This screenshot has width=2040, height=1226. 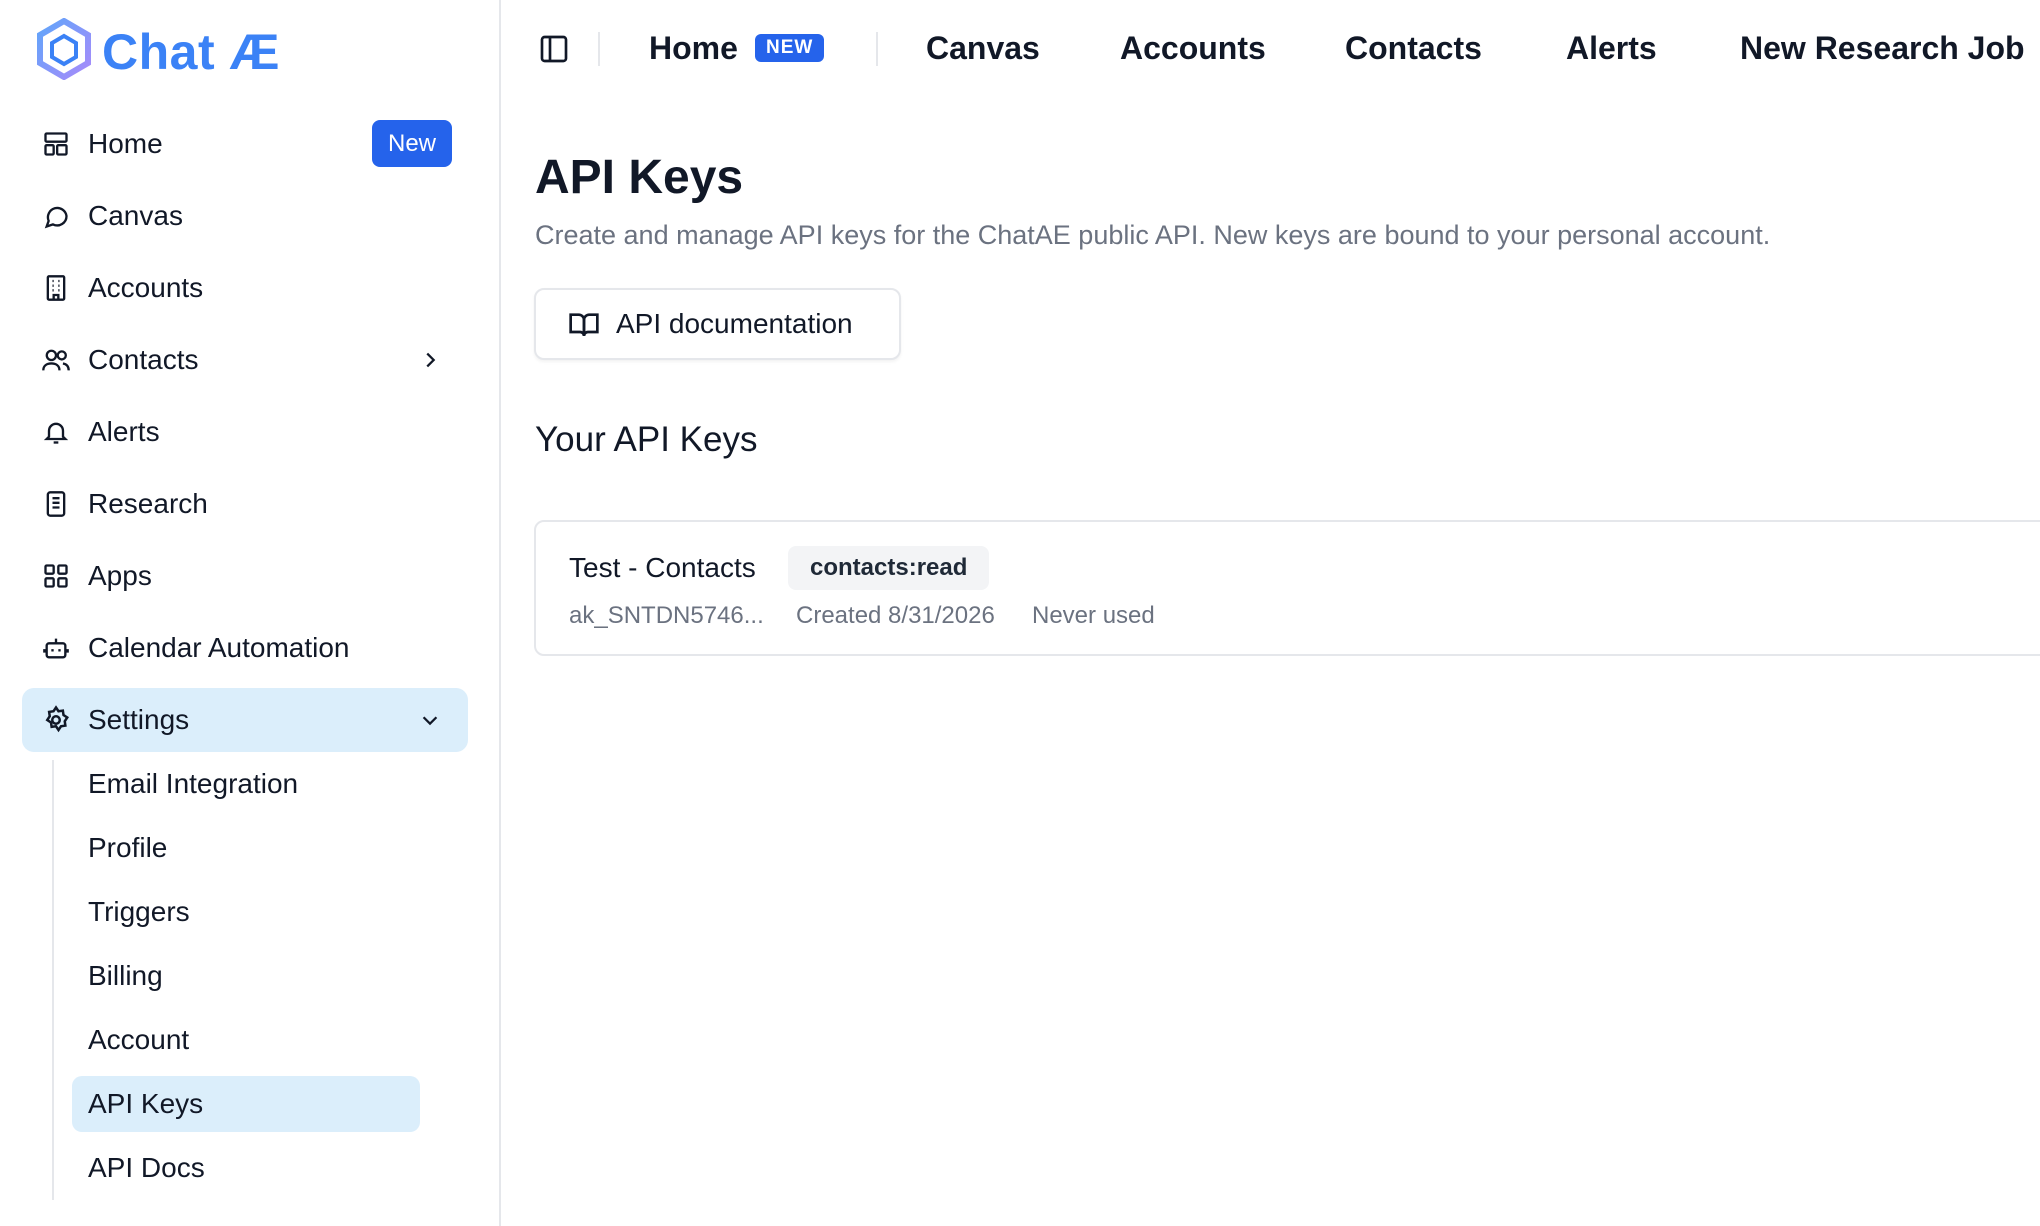 I want to click on sidebar-subitem-api-keys: API Keys, so click(x=246, y=1104).